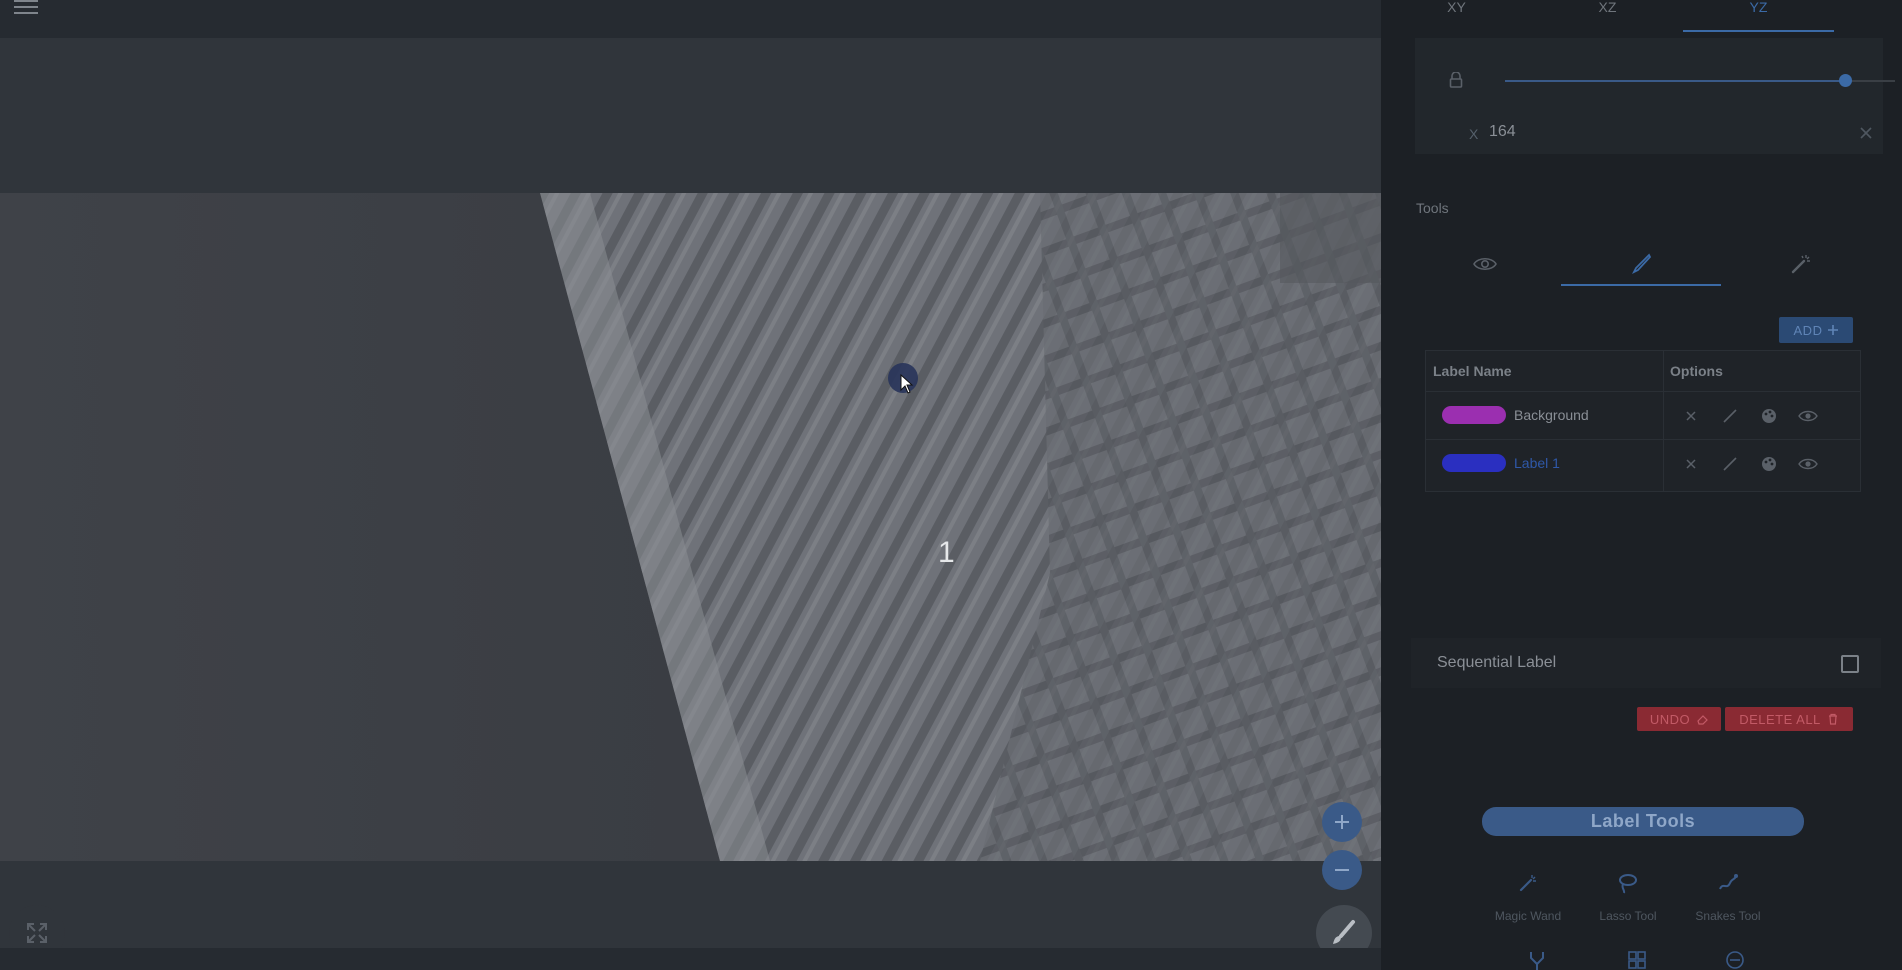 This screenshot has height=970, width=1902. What do you see at coordinates (1850, 664) in the screenshot?
I see `sequential-label-checkbox` at bounding box center [1850, 664].